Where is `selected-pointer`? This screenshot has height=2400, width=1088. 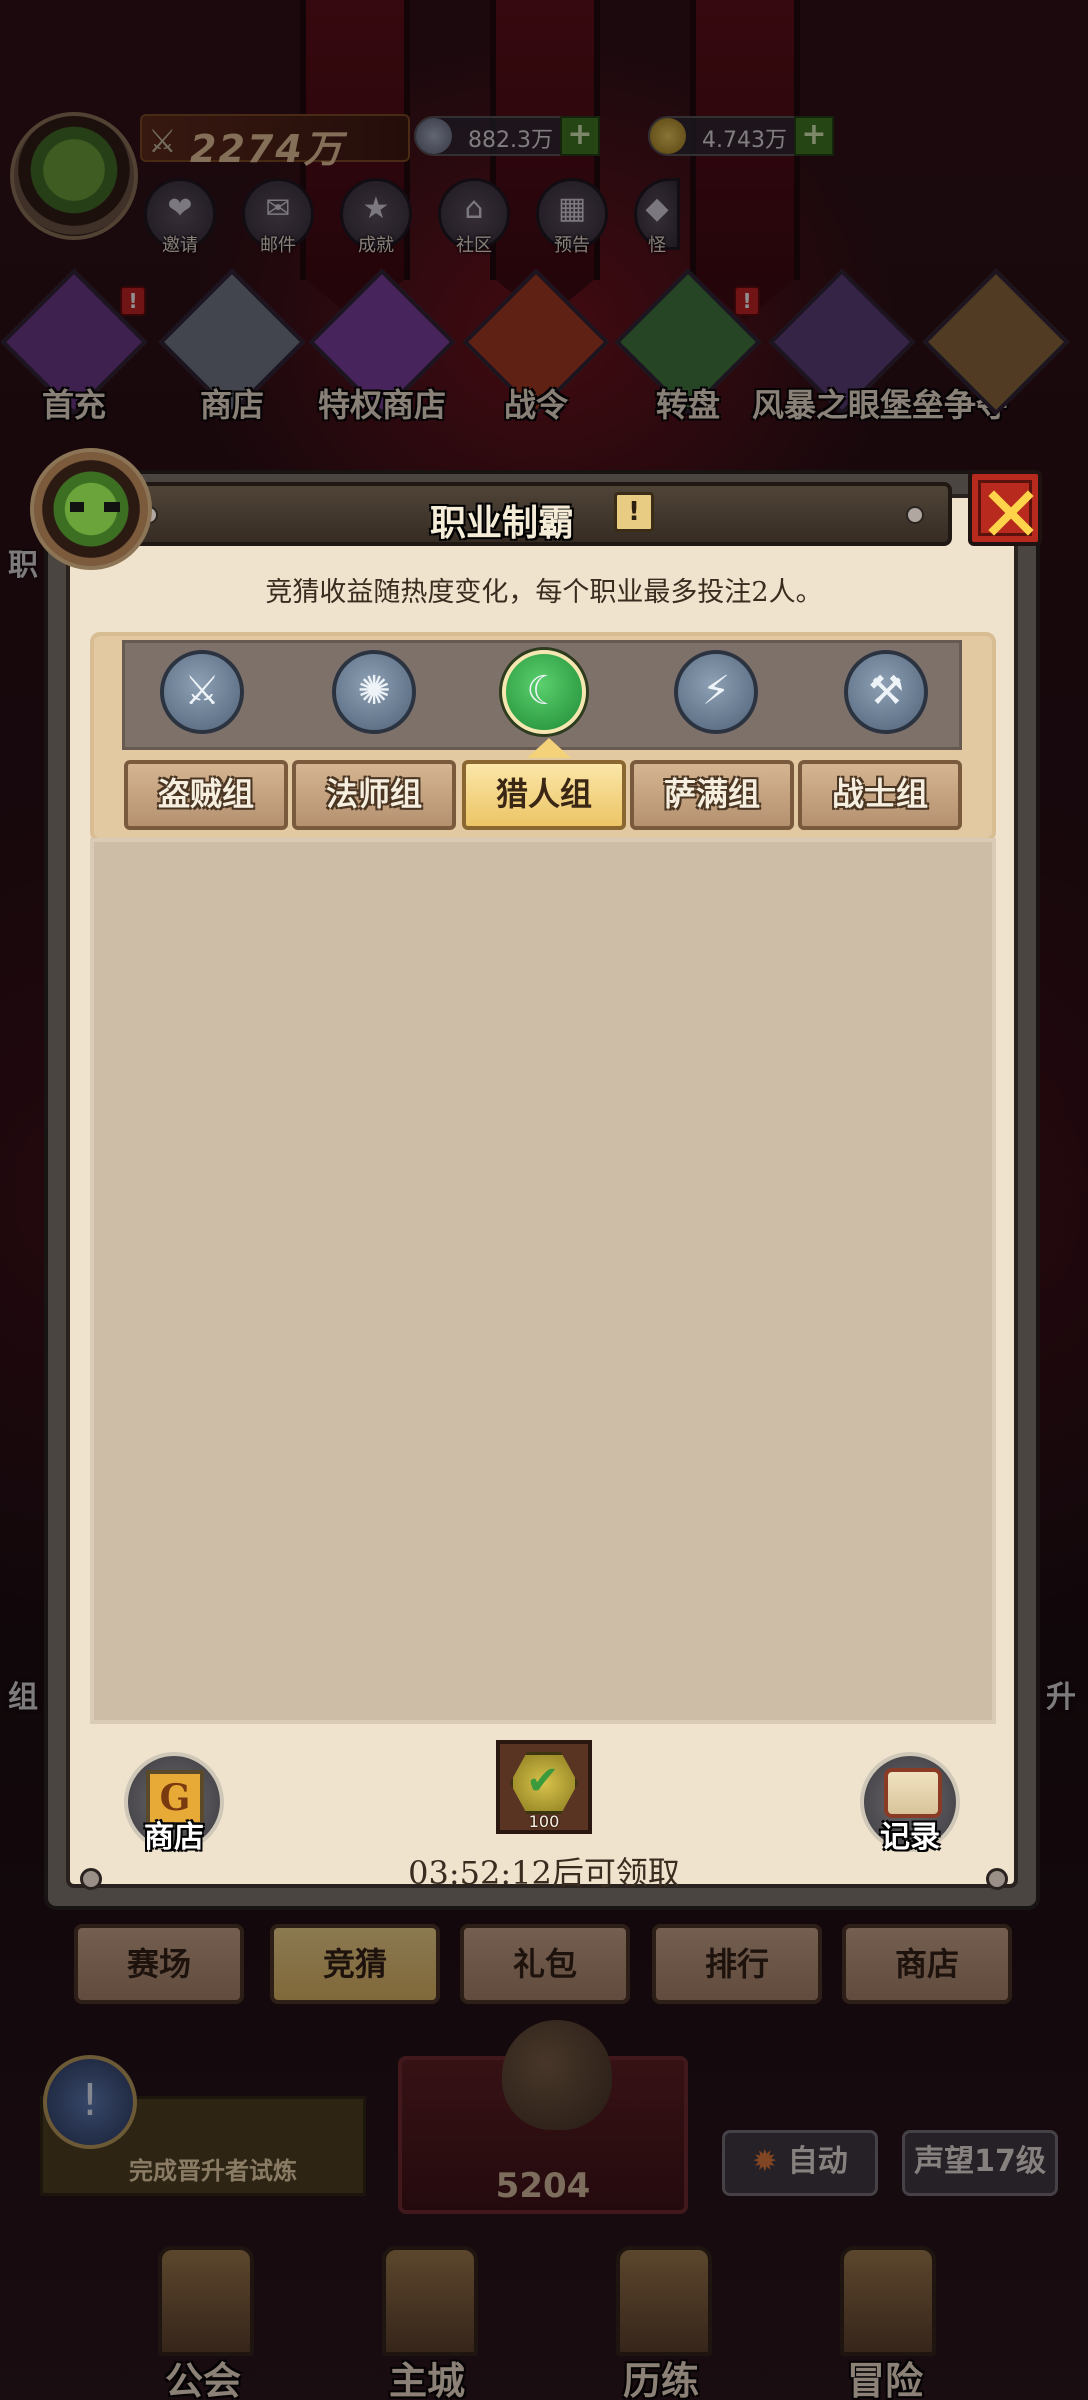
selected-pointer is located at coordinates (549, 748).